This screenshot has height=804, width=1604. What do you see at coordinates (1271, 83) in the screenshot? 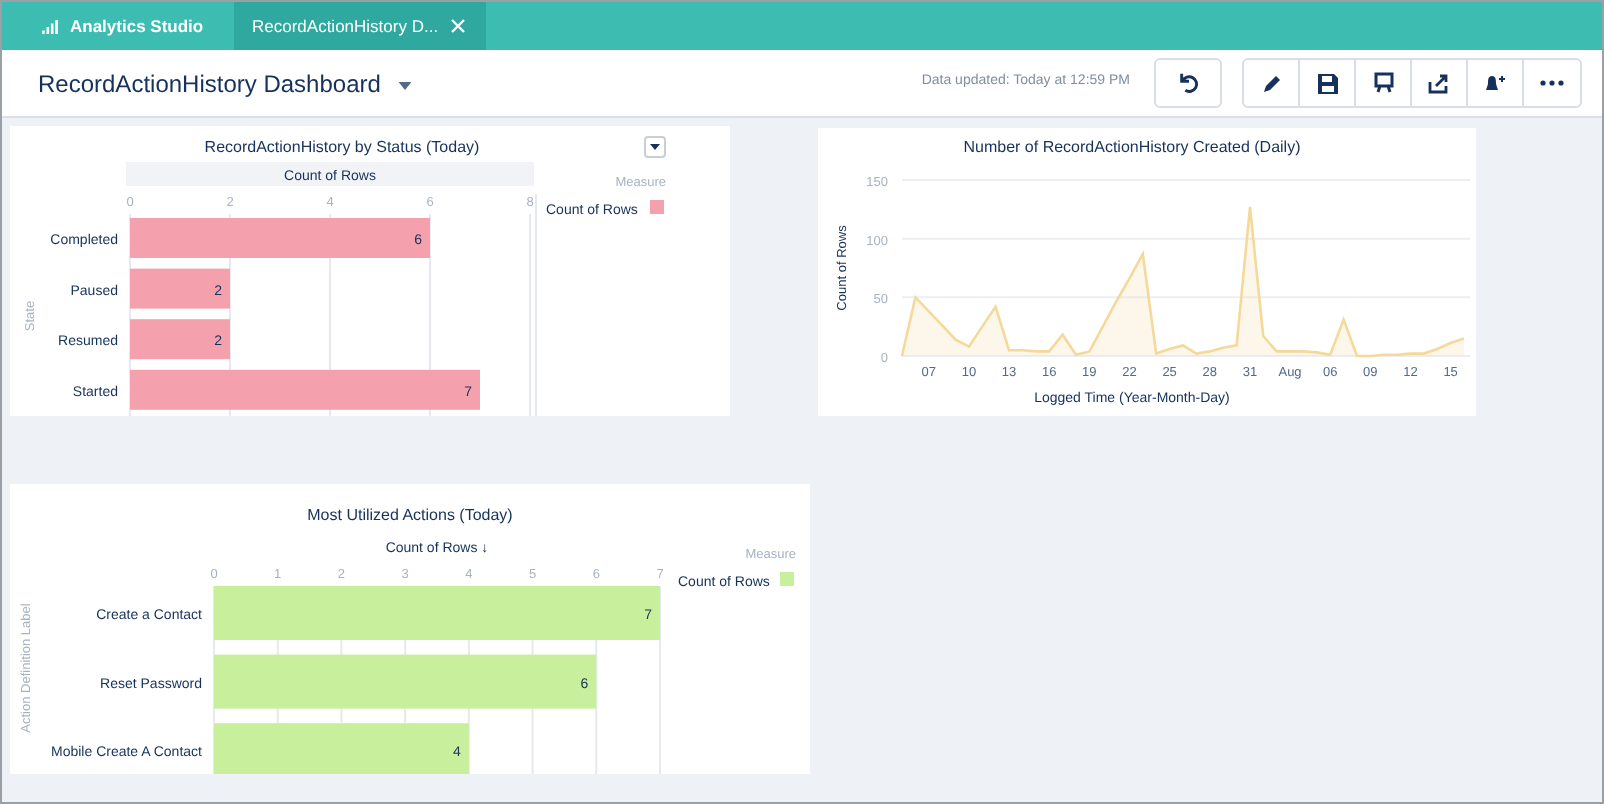
I see `pencil-icon` at bounding box center [1271, 83].